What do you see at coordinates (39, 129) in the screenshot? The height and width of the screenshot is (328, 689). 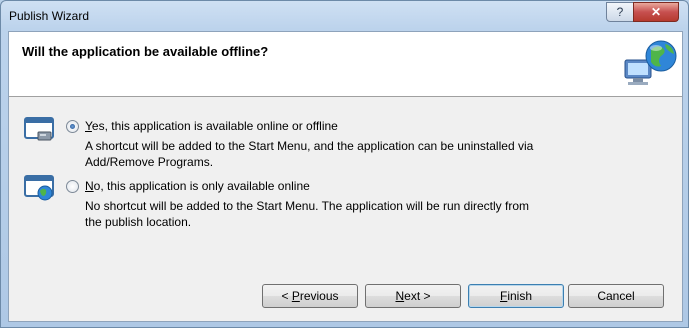 I see `computer-disk-icon` at bounding box center [39, 129].